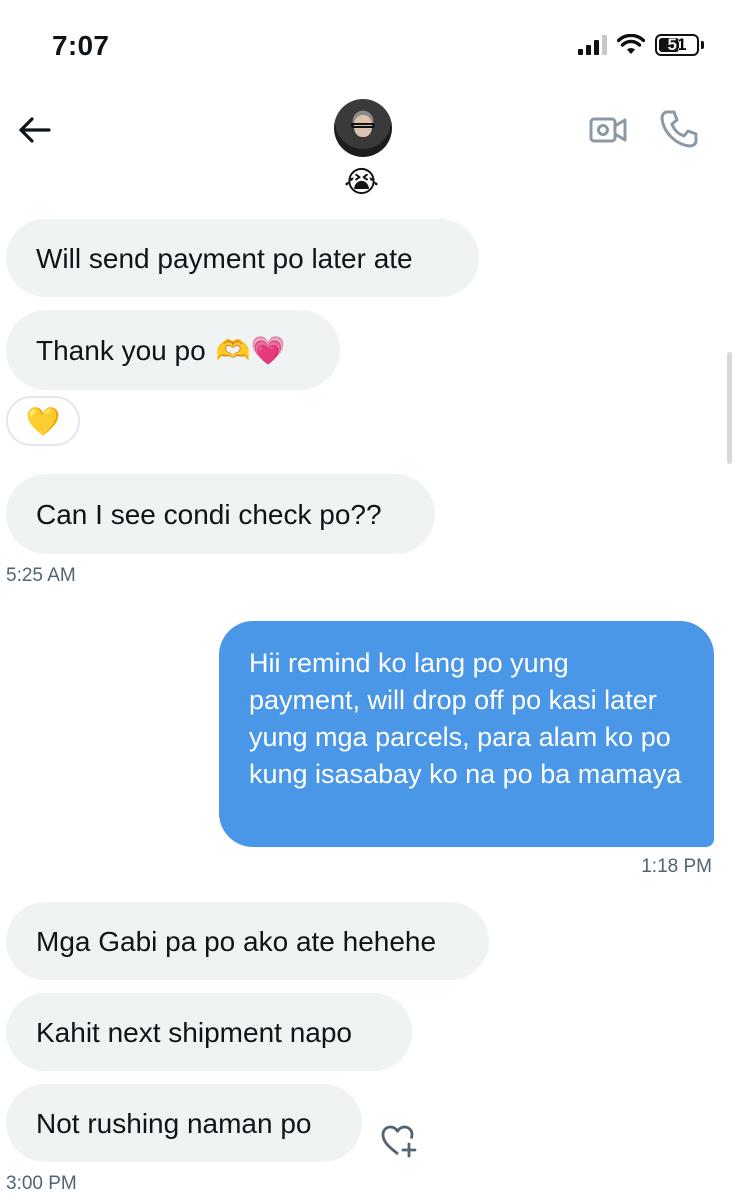 This screenshot has height=1198, width=734. What do you see at coordinates (209, 514) in the screenshot?
I see `message-text: Can I see condi check po??` at bounding box center [209, 514].